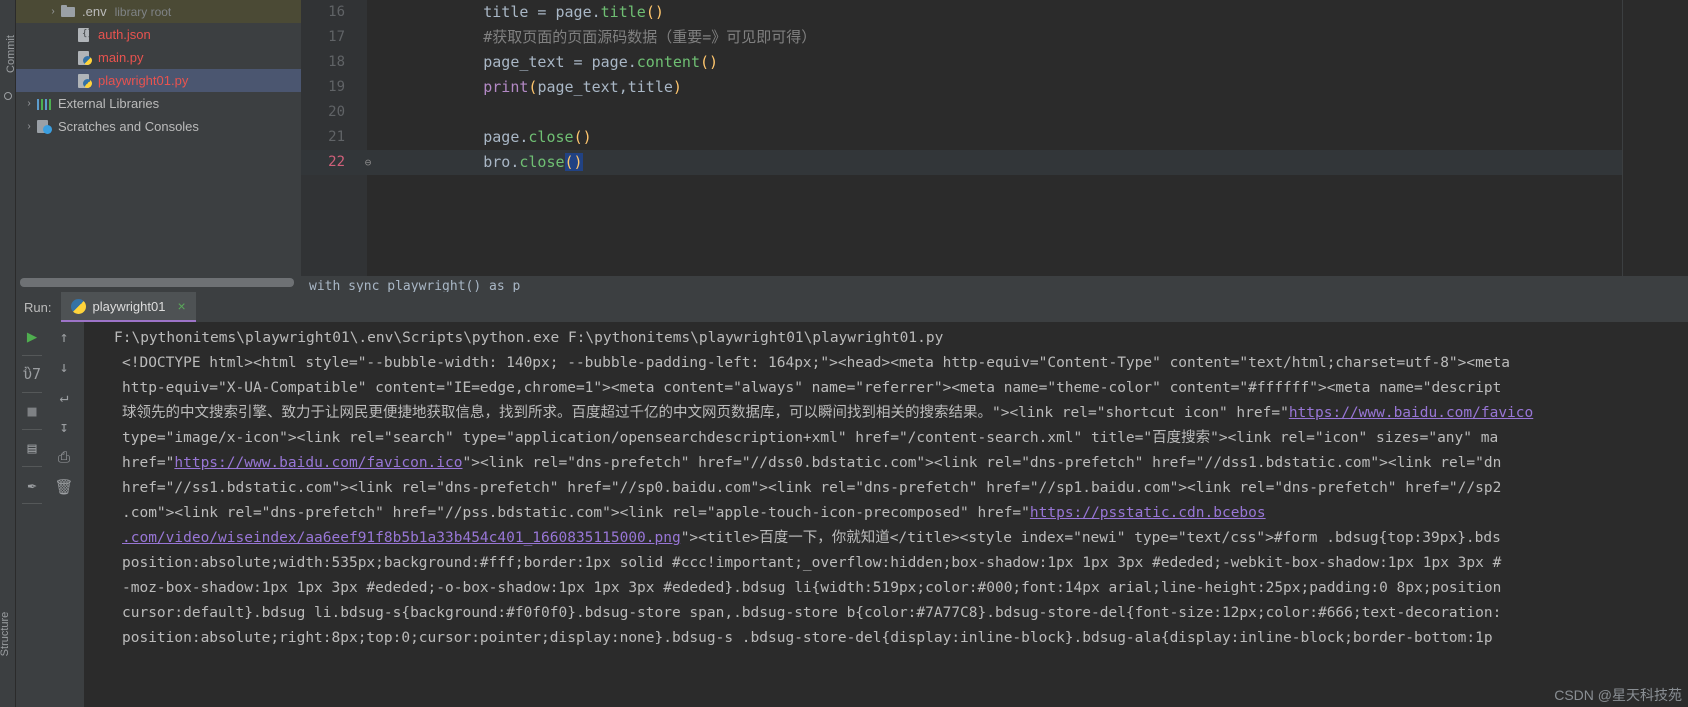 This screenshot has width=1688, height=707. I want to click on watermark: CSDN @星天科技苑, so click(1618, 695).